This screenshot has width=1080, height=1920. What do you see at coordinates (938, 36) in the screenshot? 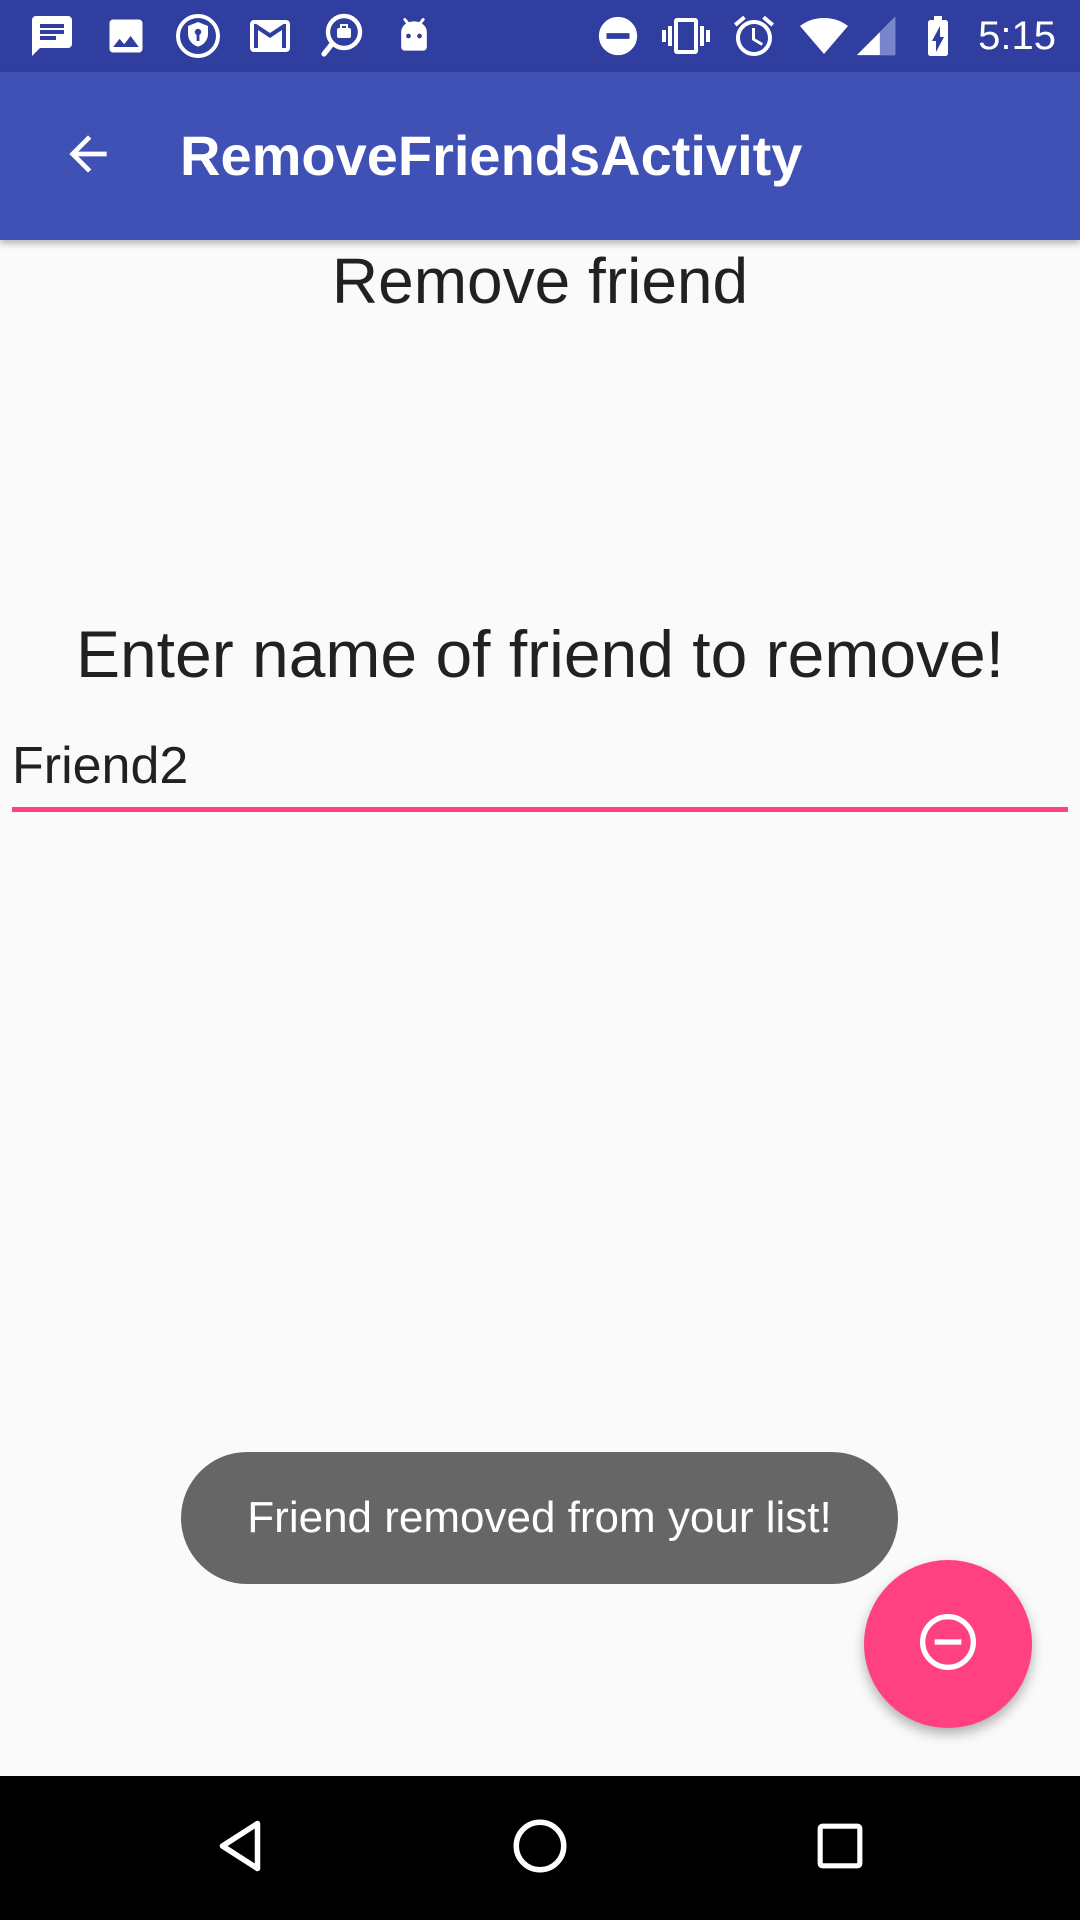
I see `battery-charging-icon` at bounding box center [938, 36].